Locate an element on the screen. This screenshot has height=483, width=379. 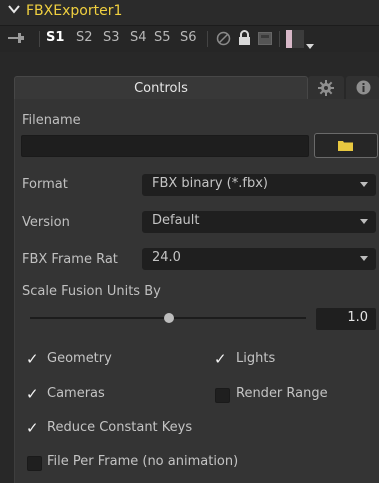
cache-icon is located at coordinates (265, 40).